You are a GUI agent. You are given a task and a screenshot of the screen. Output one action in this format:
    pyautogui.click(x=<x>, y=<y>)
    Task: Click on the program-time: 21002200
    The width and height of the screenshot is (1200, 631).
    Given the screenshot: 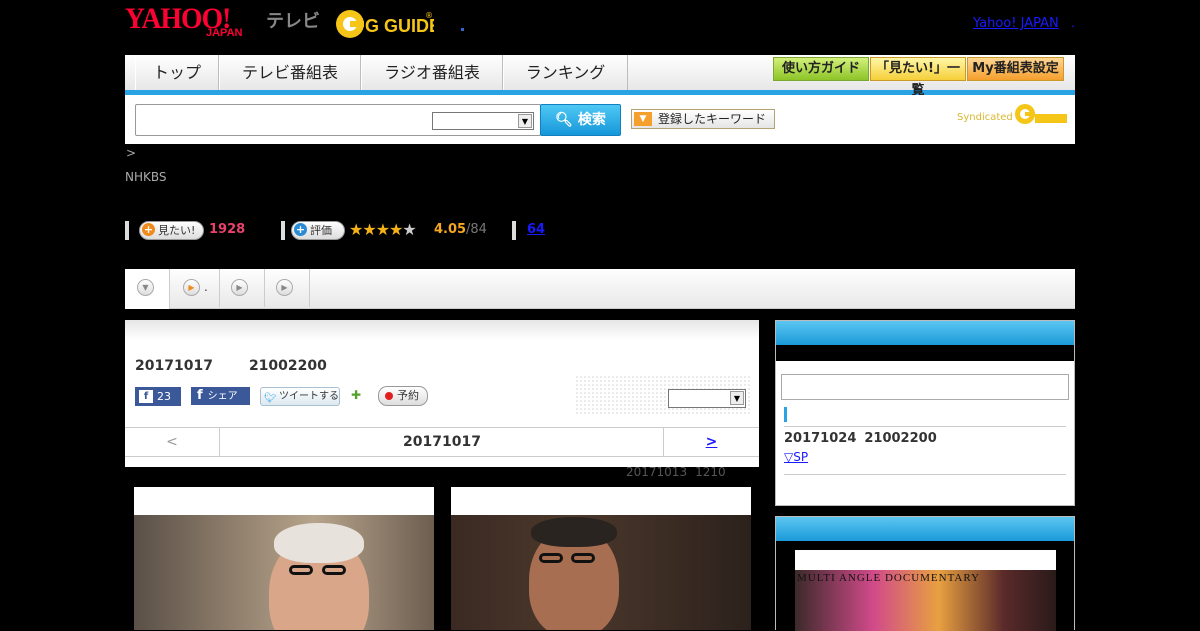 What is the action you would take?
    pyautogui.click(x=287, y=366)
    